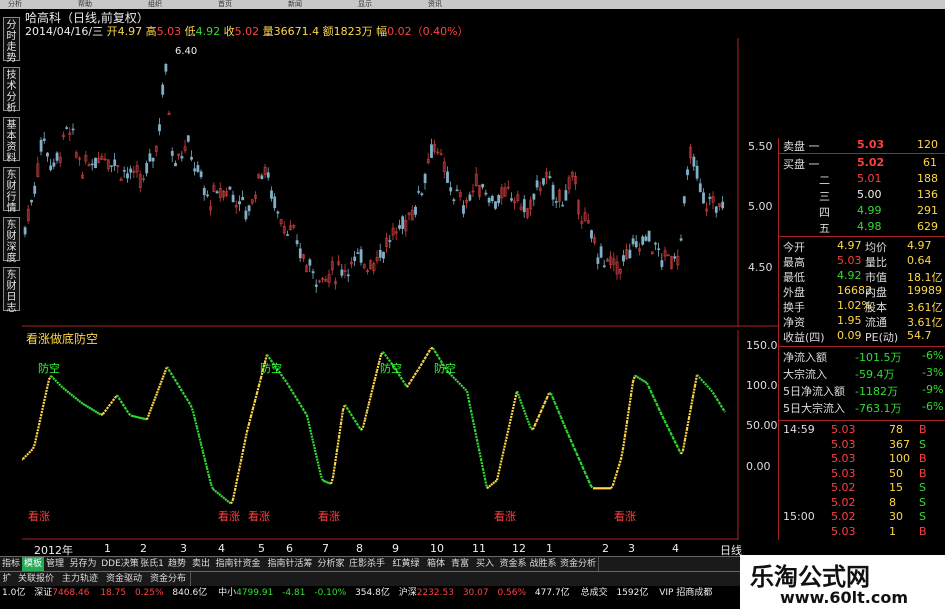  What do you see at coordinates (124, 579) in the screenshot?
I see `sub-tab: 资金驱动` at bounding box center [124, 579].